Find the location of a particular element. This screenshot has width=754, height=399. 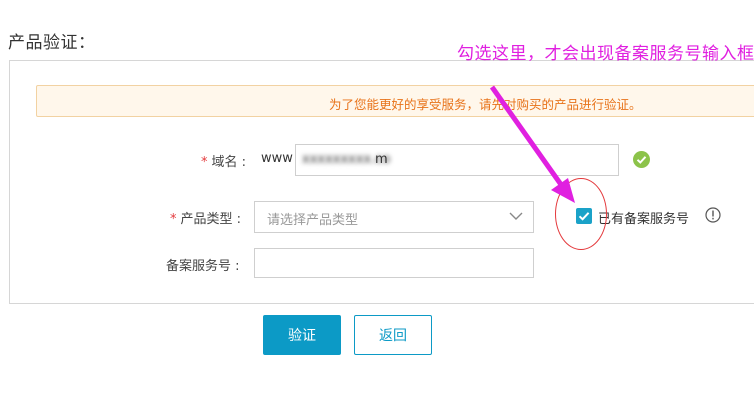

chevron-down-icon is located at coordinates (516, 216).